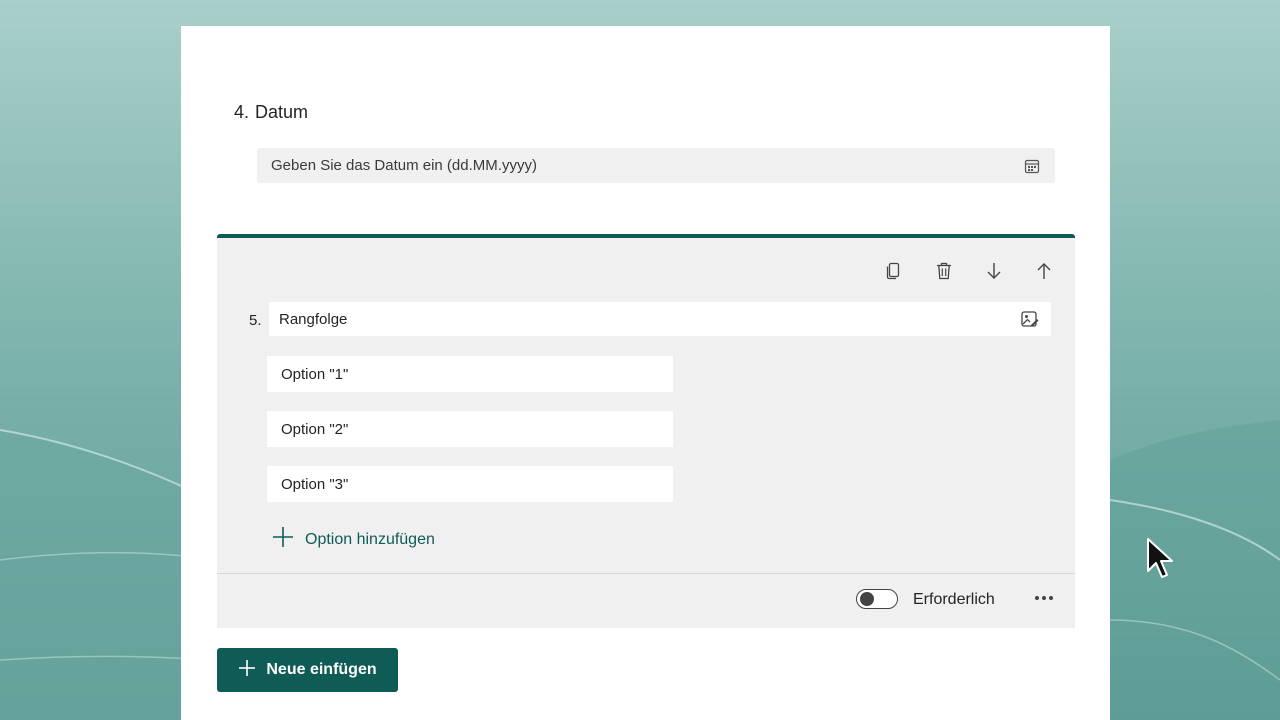 The image size is (1280, 720). I want to click on trash-icon, so click(944, 271).